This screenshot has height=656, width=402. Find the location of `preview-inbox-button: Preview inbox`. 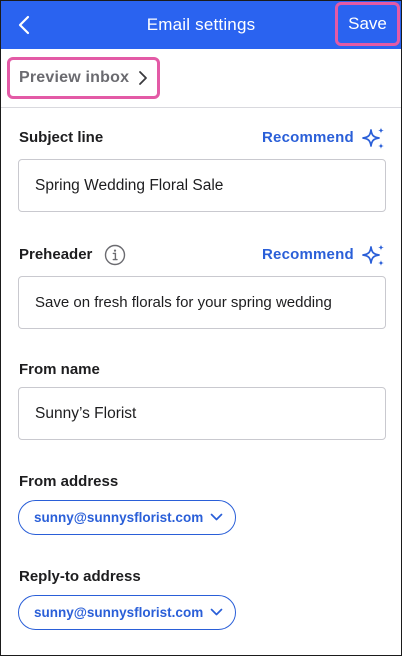

preview-inbox-button: Preview inbox is located at coordinates (83, 78).